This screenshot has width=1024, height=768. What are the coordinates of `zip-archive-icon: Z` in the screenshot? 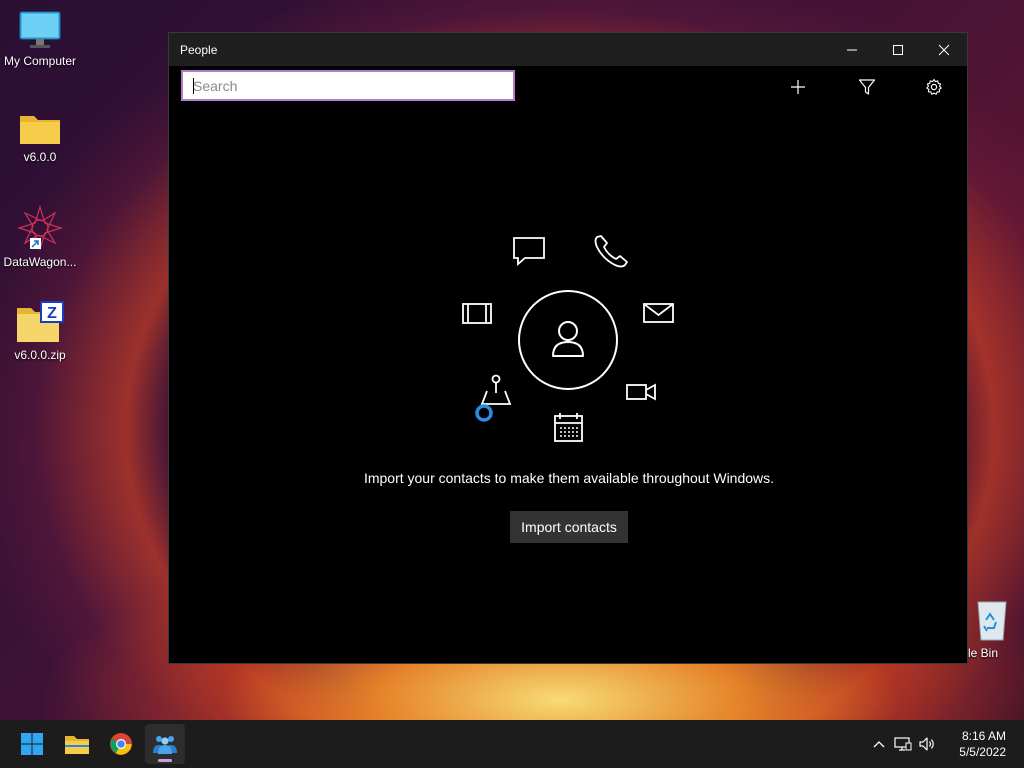 It's located at (40, 322).